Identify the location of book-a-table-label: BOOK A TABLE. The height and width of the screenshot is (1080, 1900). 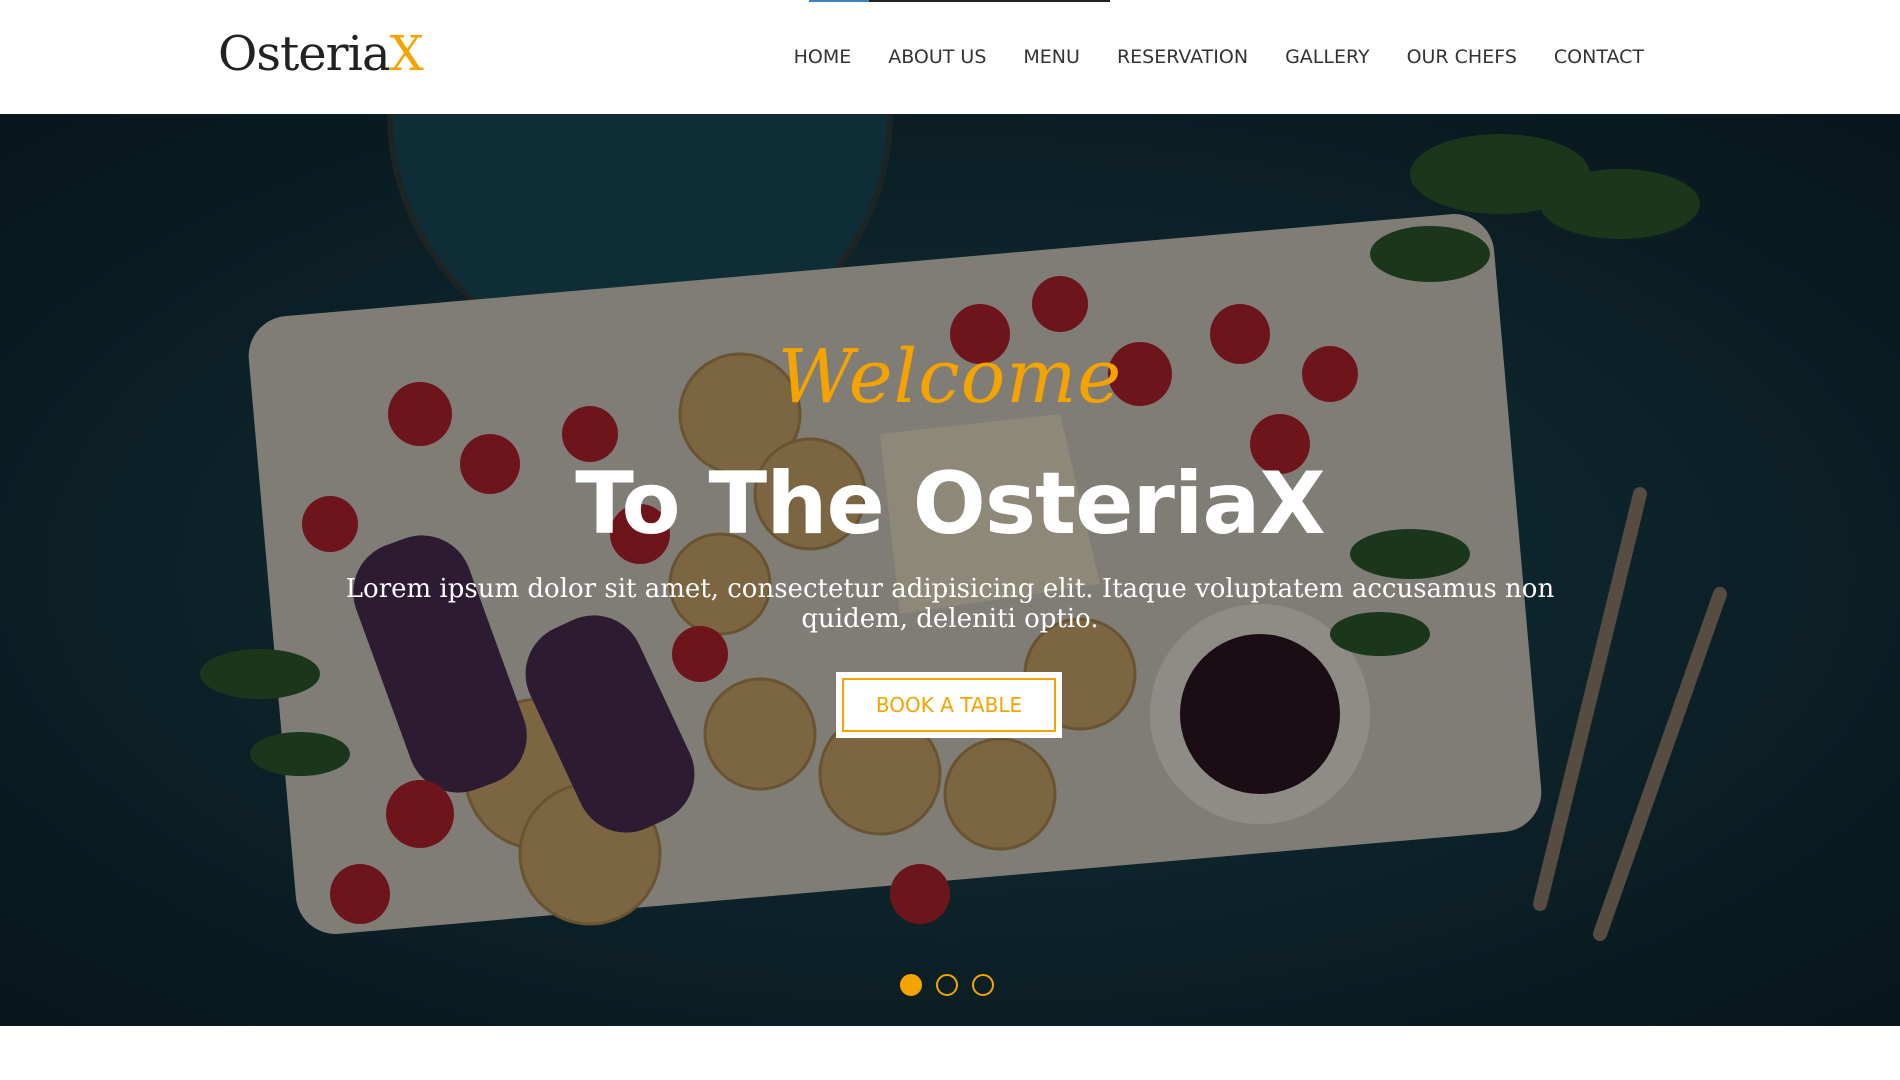
(949, 705).